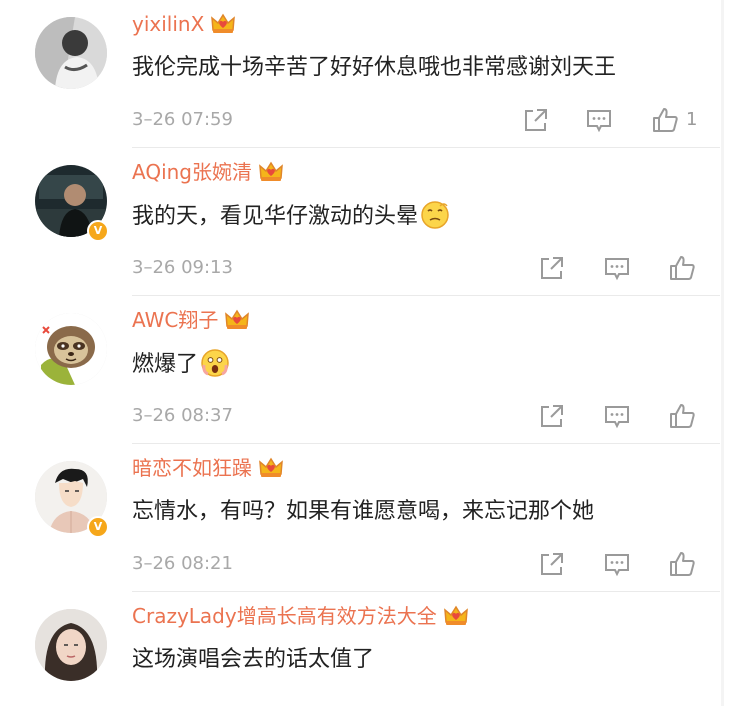 The width and height of the screenshot is (750, 706). What do you see at coordinates (215, 363) in the screenshot?
I see `screaming-face-emoji-icon` at bounding box center [215, 363].